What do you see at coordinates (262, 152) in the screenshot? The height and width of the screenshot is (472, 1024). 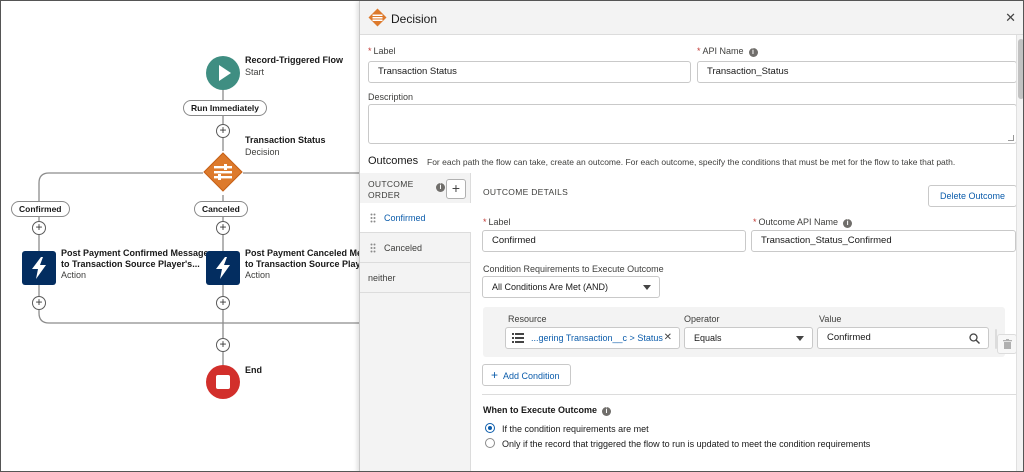 I see `decision-node-subtitle: Decision` at bounding box center [262, 152].